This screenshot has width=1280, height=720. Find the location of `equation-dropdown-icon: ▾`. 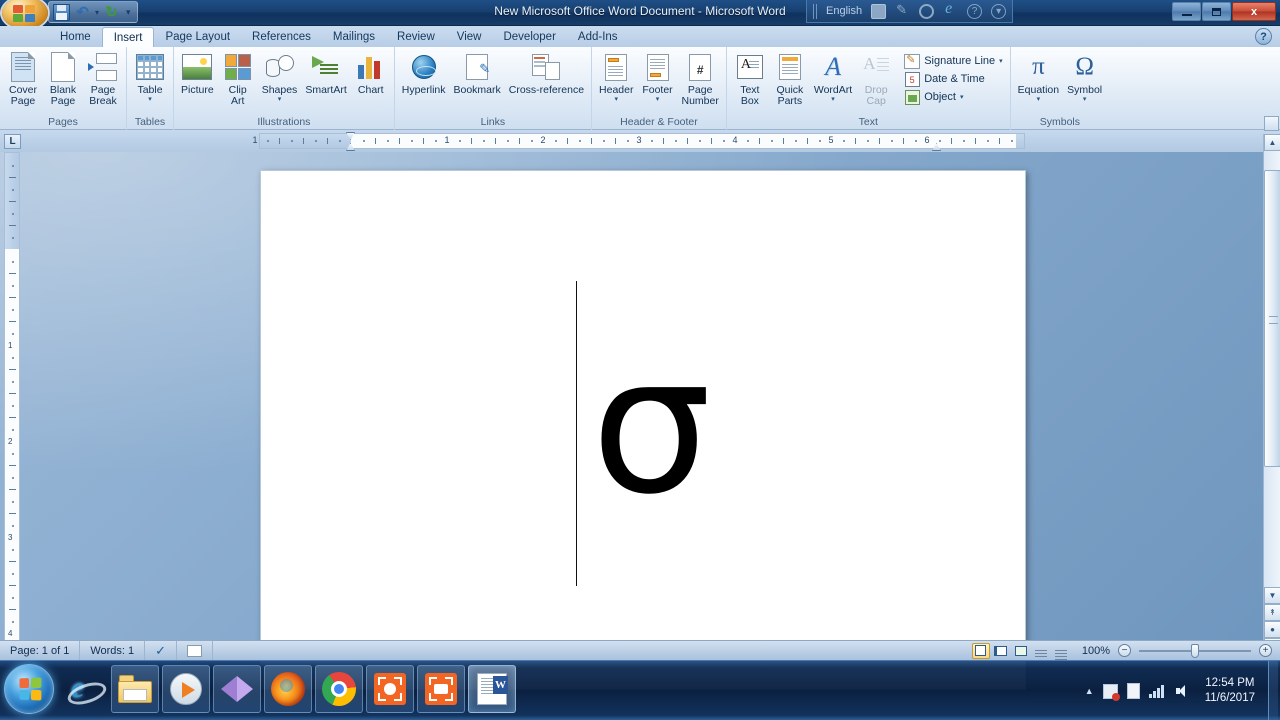

equation-dropdown-icon: ▾ is located at coordinates (1039, 99).